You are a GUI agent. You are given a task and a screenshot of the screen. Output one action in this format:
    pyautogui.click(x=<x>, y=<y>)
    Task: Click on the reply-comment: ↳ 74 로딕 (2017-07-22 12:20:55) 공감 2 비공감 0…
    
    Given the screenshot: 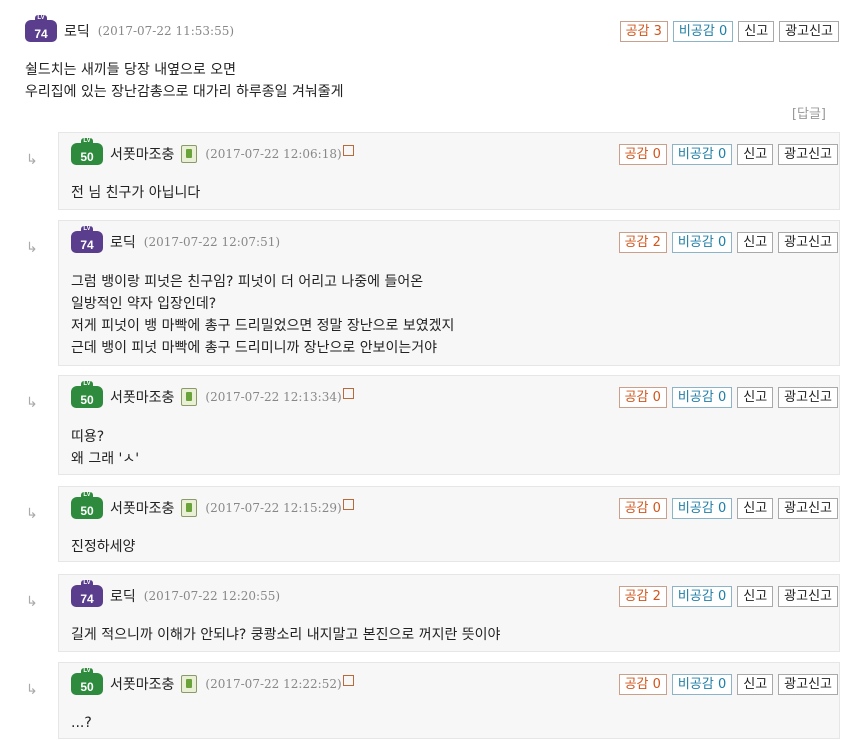 What is the action you would take?
    pyautogui.click(x=425, y=614)
    